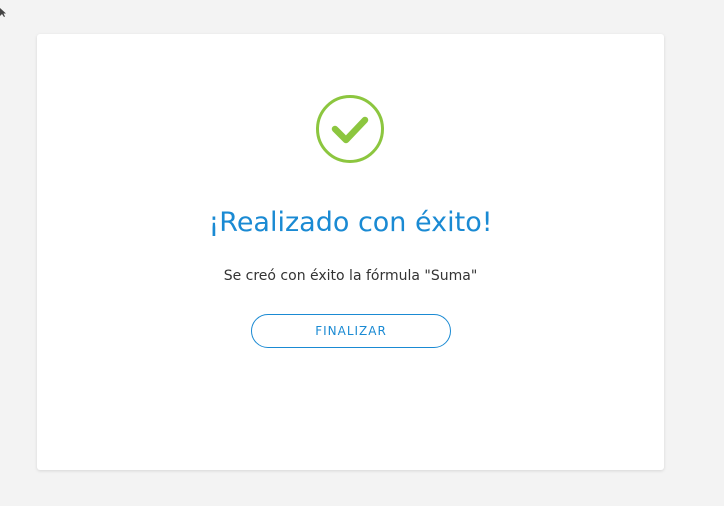  I want to click on success-message: Se creó con éxito la fórmula "Suma", so click(350, 276).